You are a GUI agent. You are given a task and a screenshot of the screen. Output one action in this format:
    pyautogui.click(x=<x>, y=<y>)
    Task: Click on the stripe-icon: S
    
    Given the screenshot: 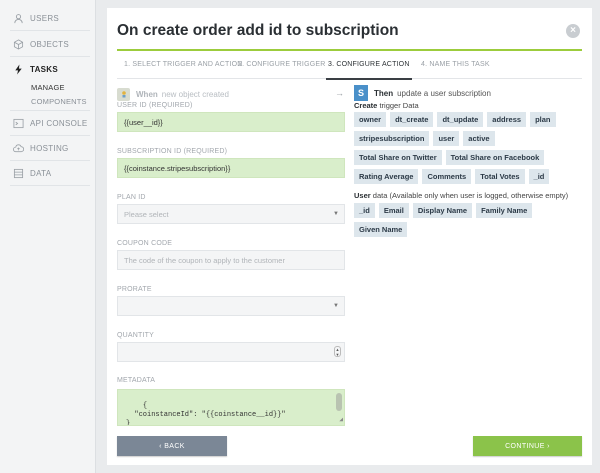 What is the action you would take?
    pyautogui.click(x=361, y=93)
    